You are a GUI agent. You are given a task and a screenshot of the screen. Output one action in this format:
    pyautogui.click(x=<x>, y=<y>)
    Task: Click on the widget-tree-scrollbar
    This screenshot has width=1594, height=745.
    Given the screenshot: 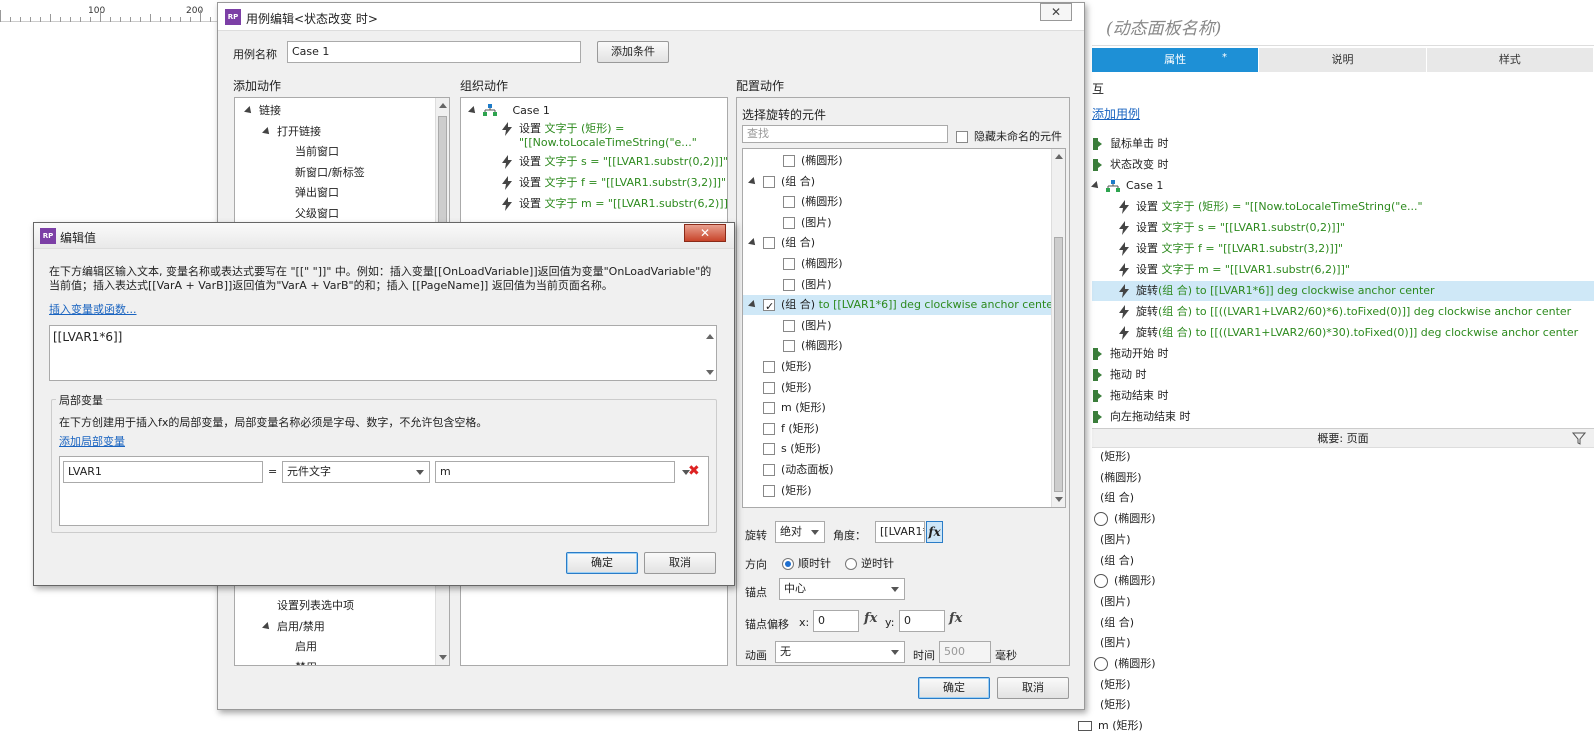 What is the action you would take?
    pyautogui.click(x=1058, y=328)
    